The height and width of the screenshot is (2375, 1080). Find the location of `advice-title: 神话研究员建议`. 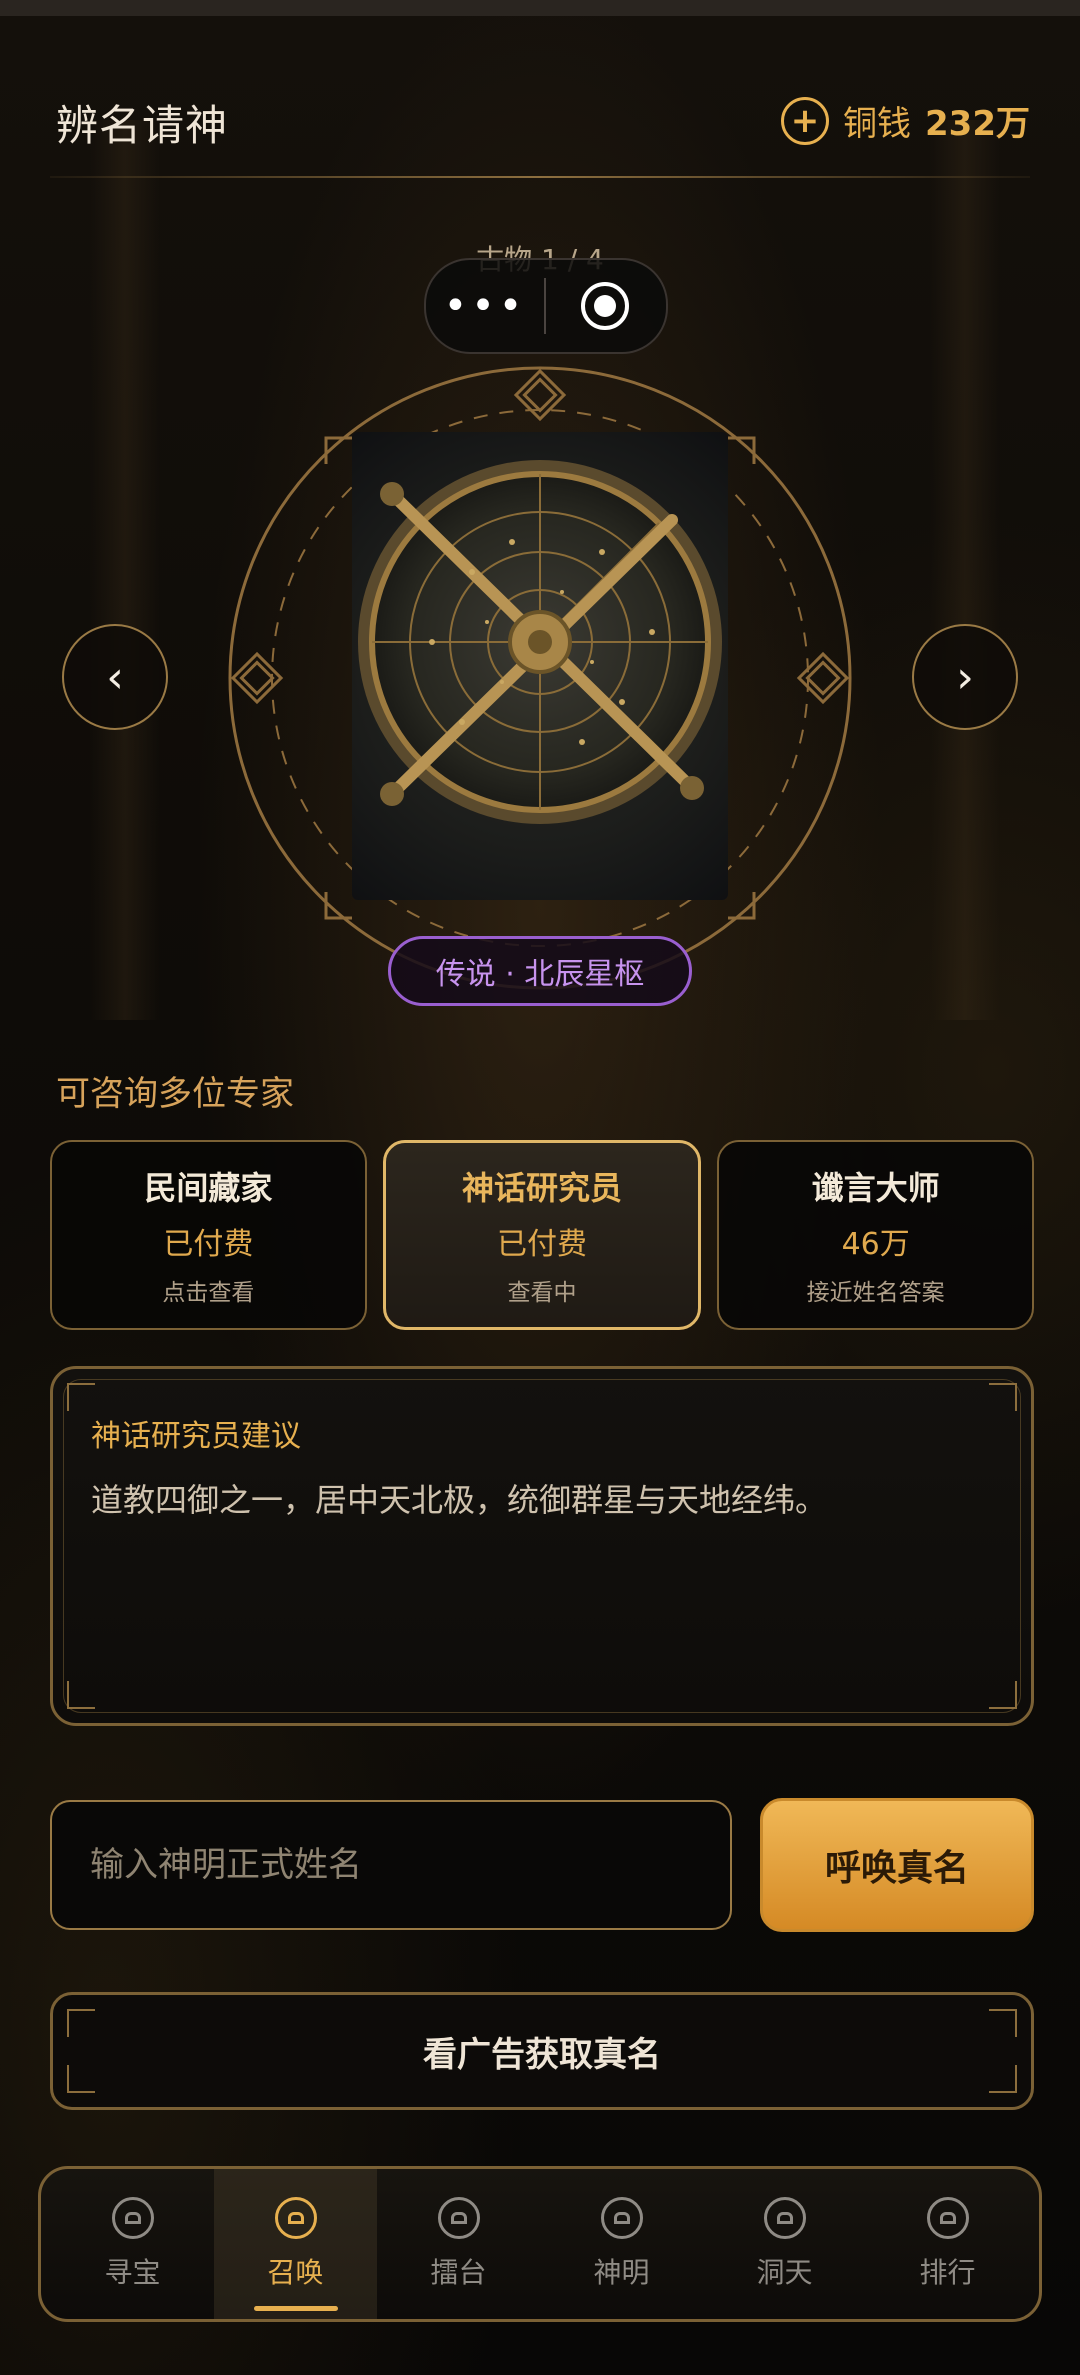

advice-title: 神话研究员建议 is located at coordinates (196, 1436).